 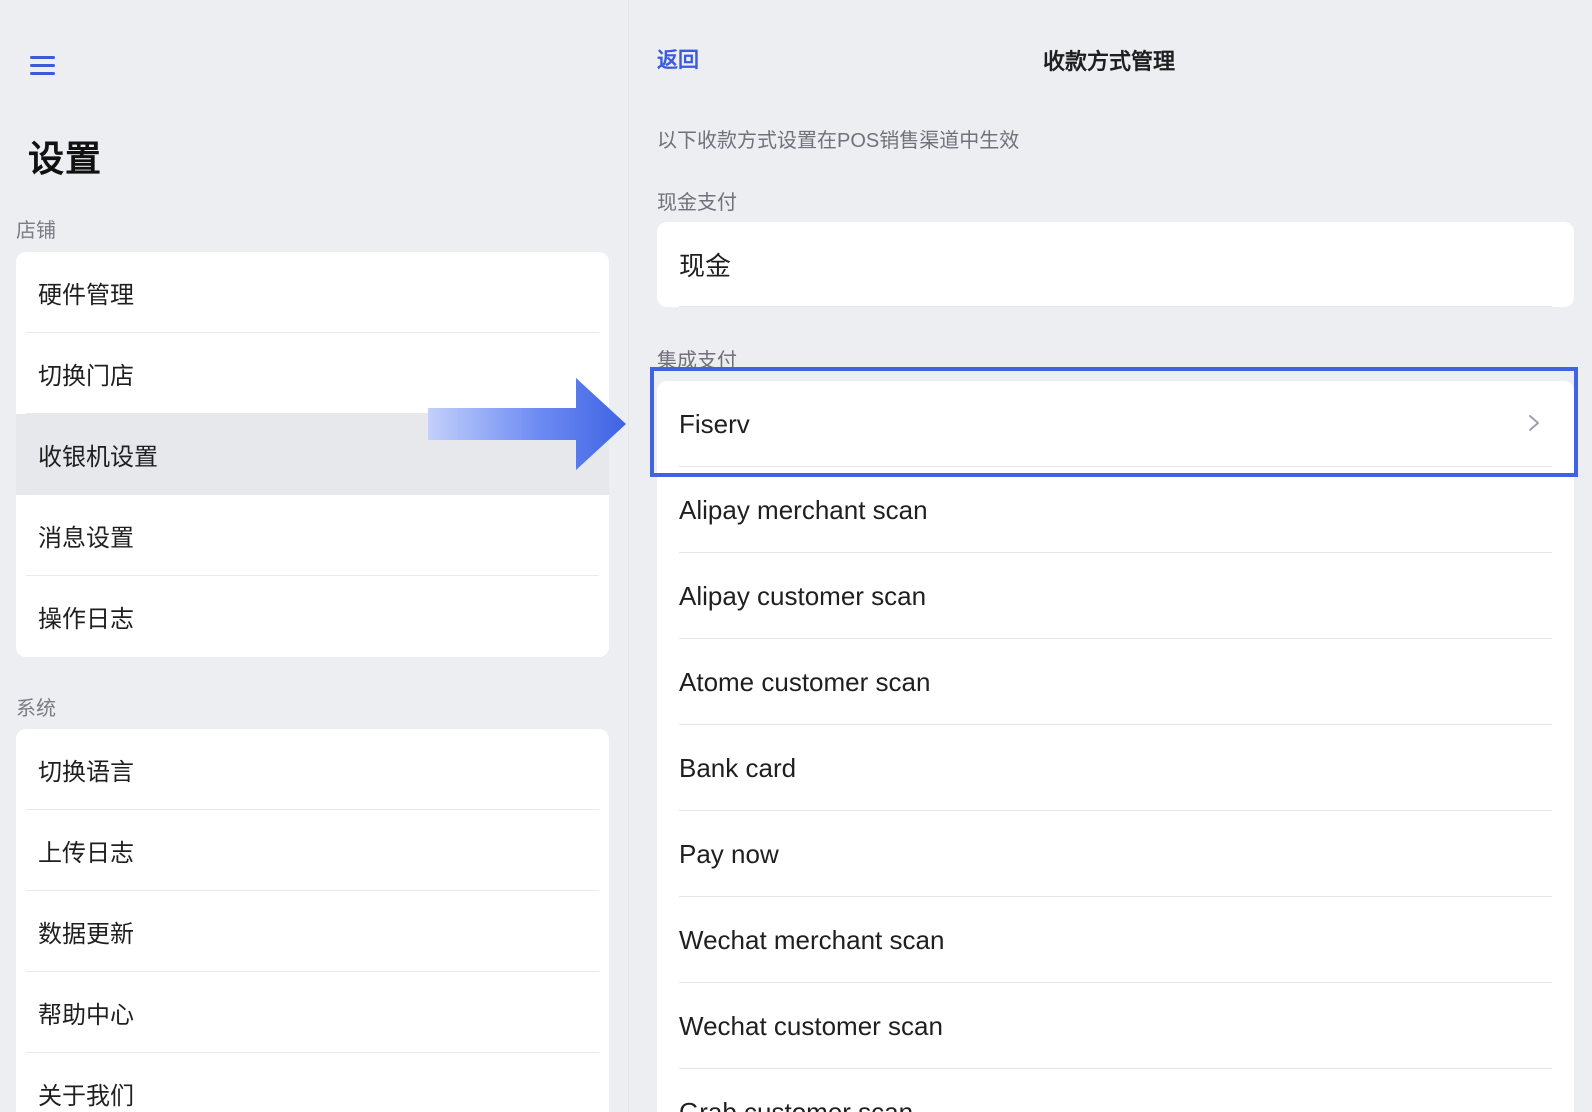 I want to click on payment-item-label: 现金, so click(x=705, y=266).